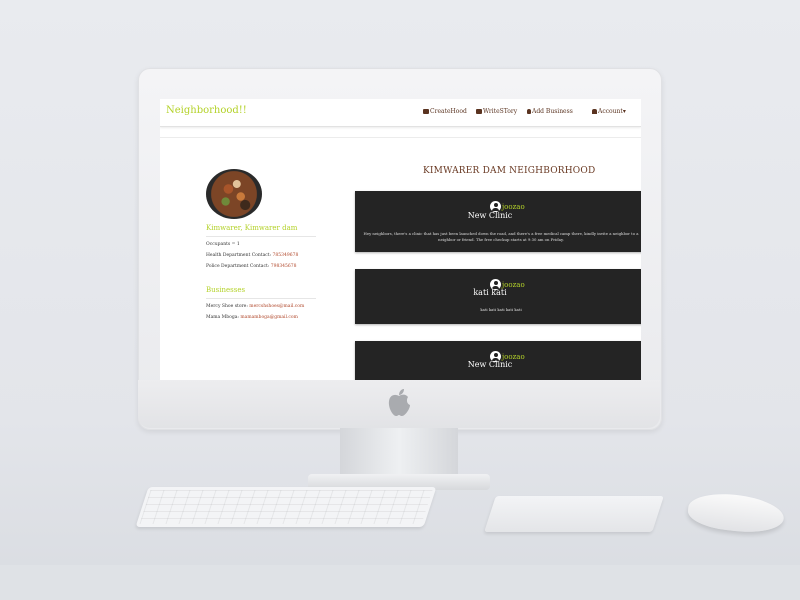  I want to click on story-card: joozao New Clinic, so click(498, 360).